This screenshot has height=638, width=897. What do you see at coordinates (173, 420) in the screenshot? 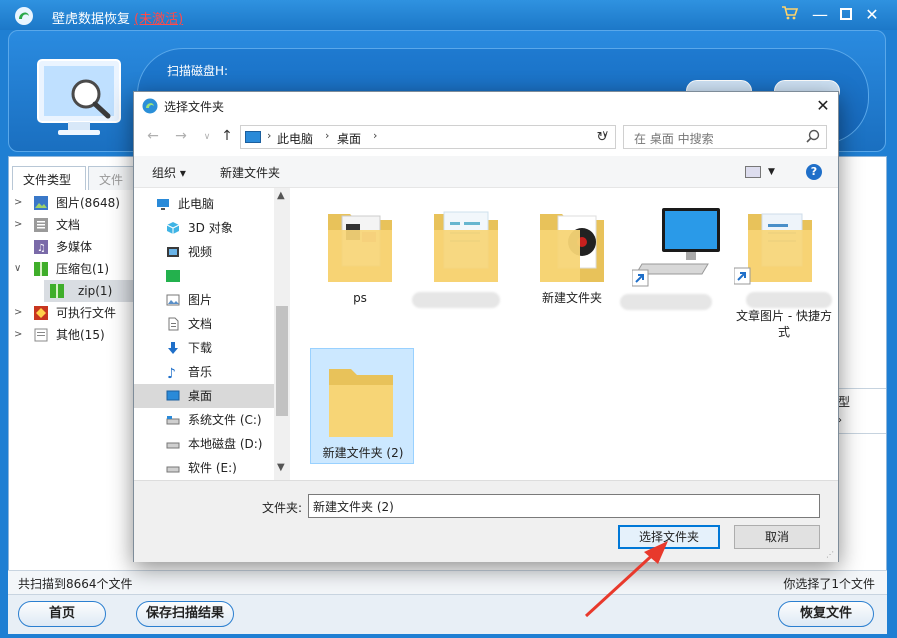
I see `drive-icon` at bounding box center [173, 420].